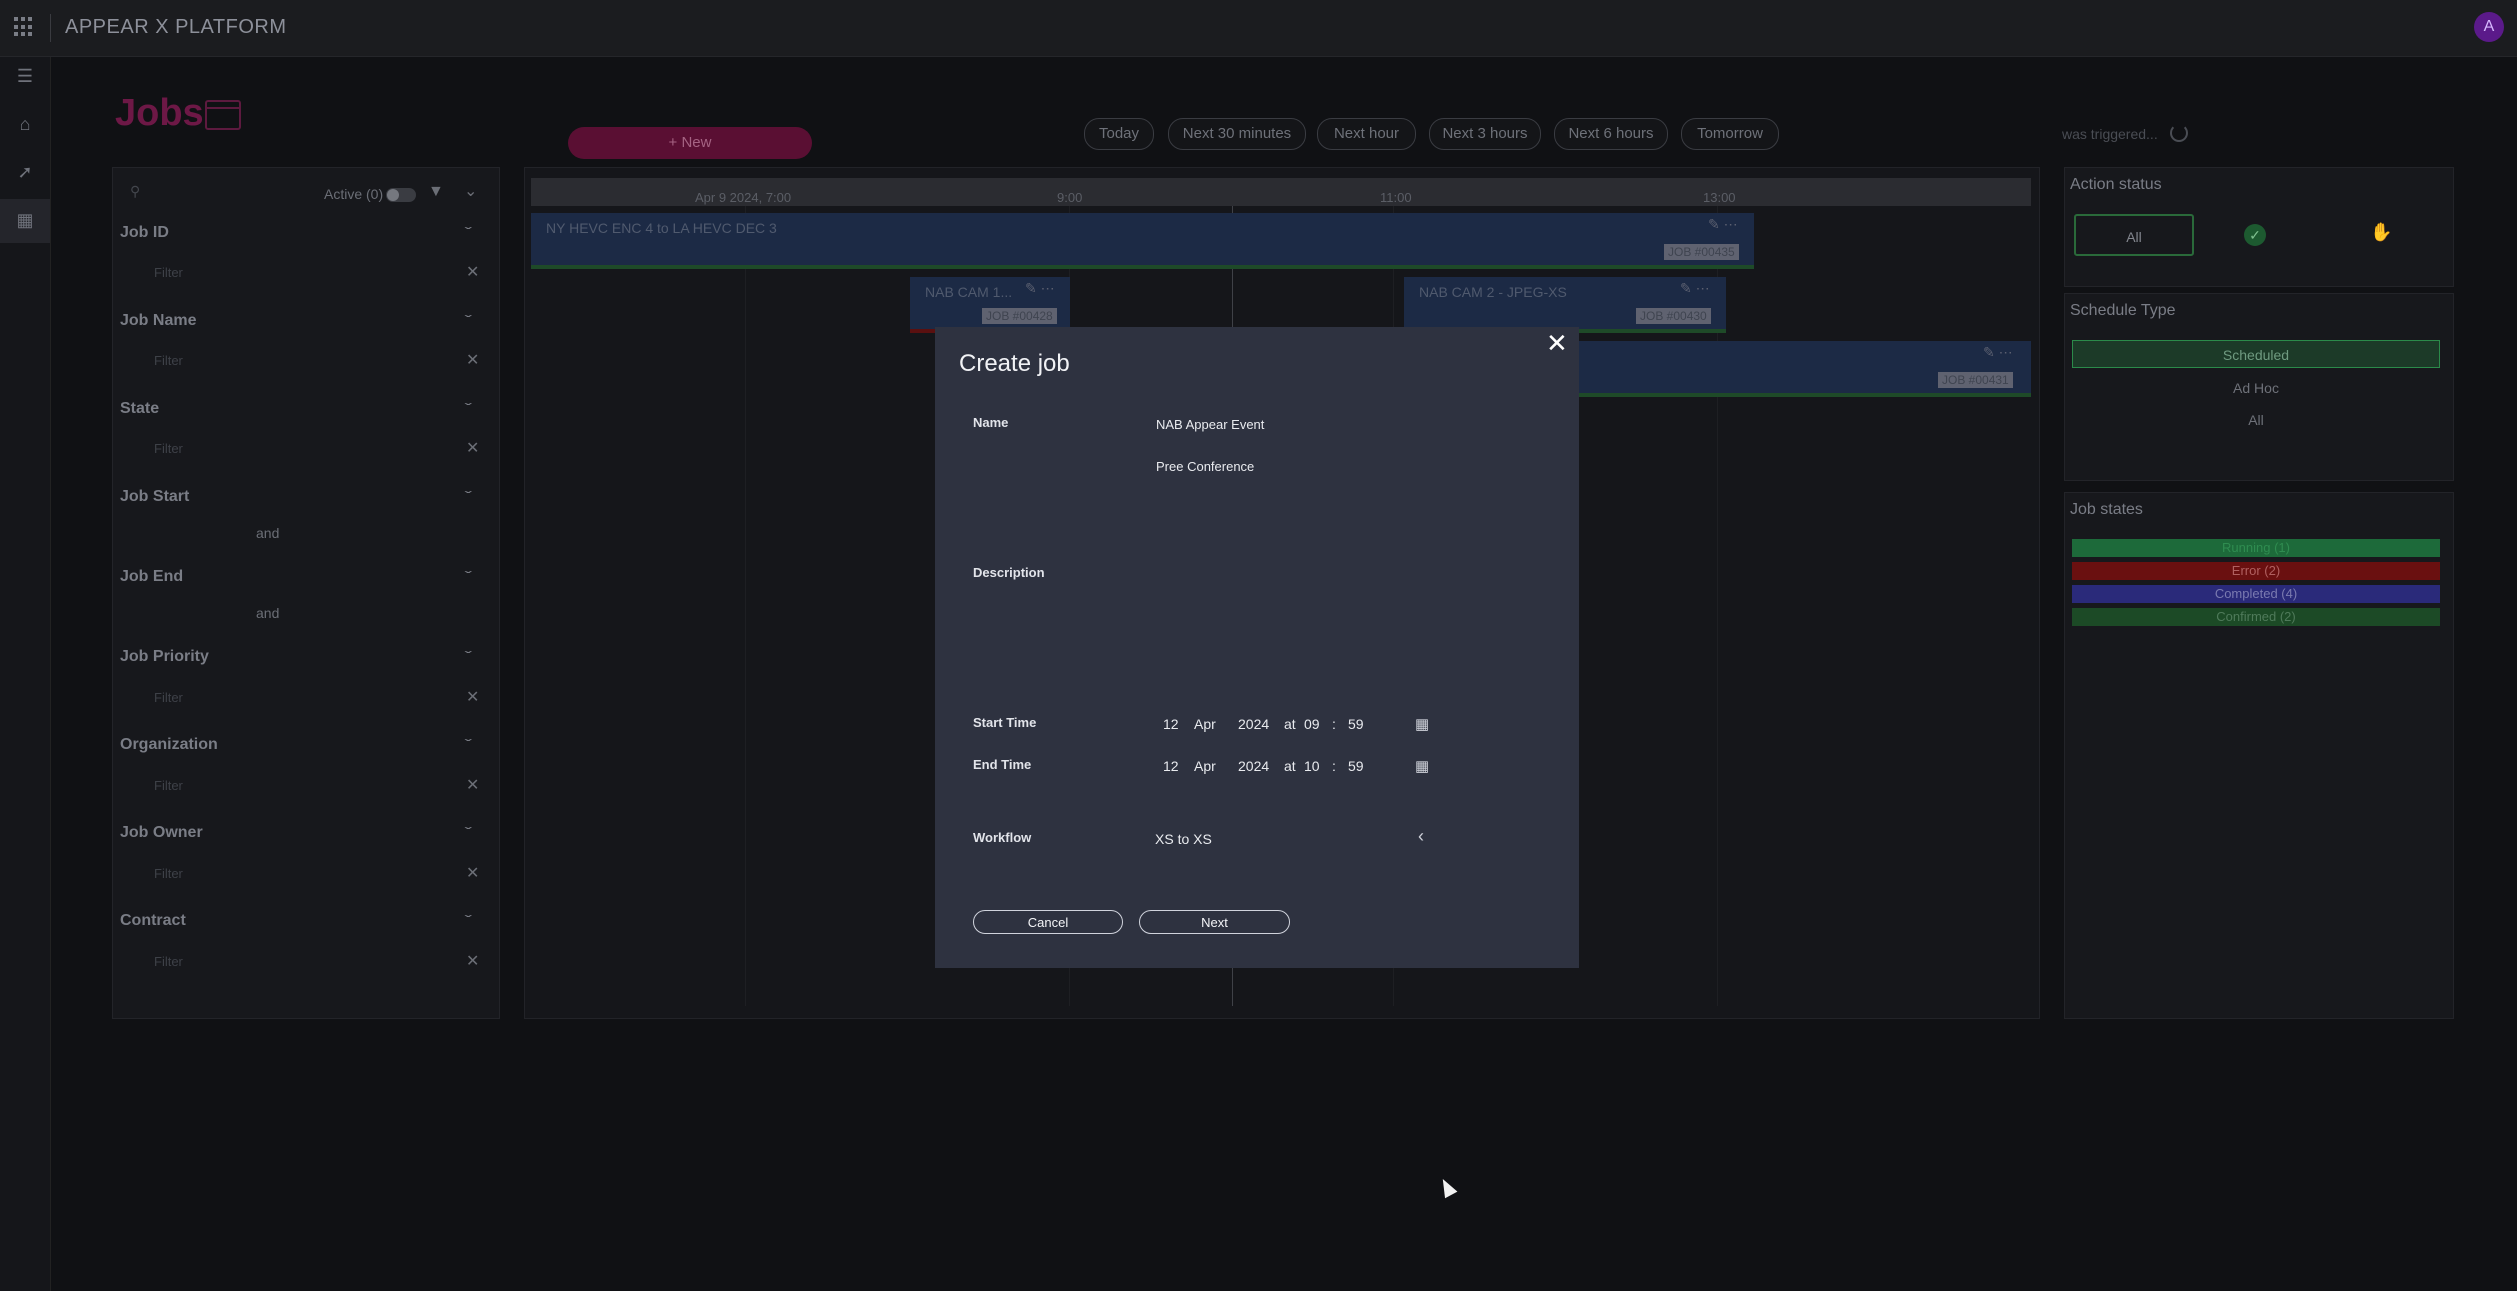 The width and height of the screenshot is (2517, 1291). What do you see at coordinates (1557, 343) in the screenshot?
I see `close-icon: ✕` at bounding box center [1557, 343].